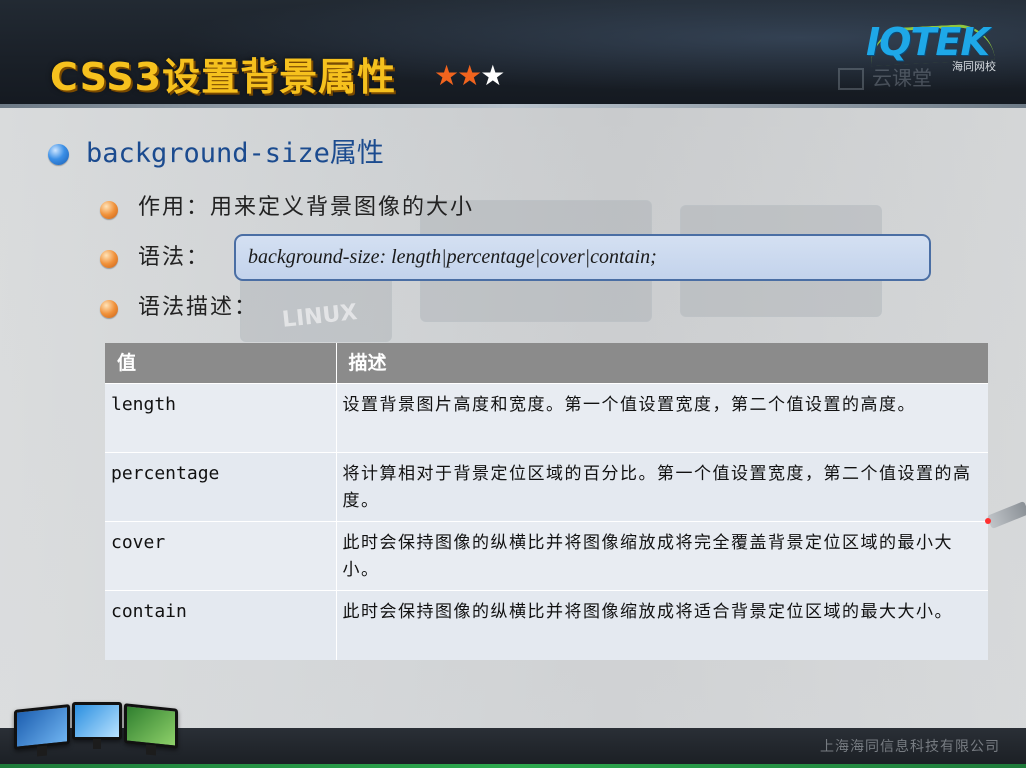  I want to click on table-row: length 设置背景图片高度和宽度。第一个值设置宽度，第二个值设置的高度。, so click(546, 418).